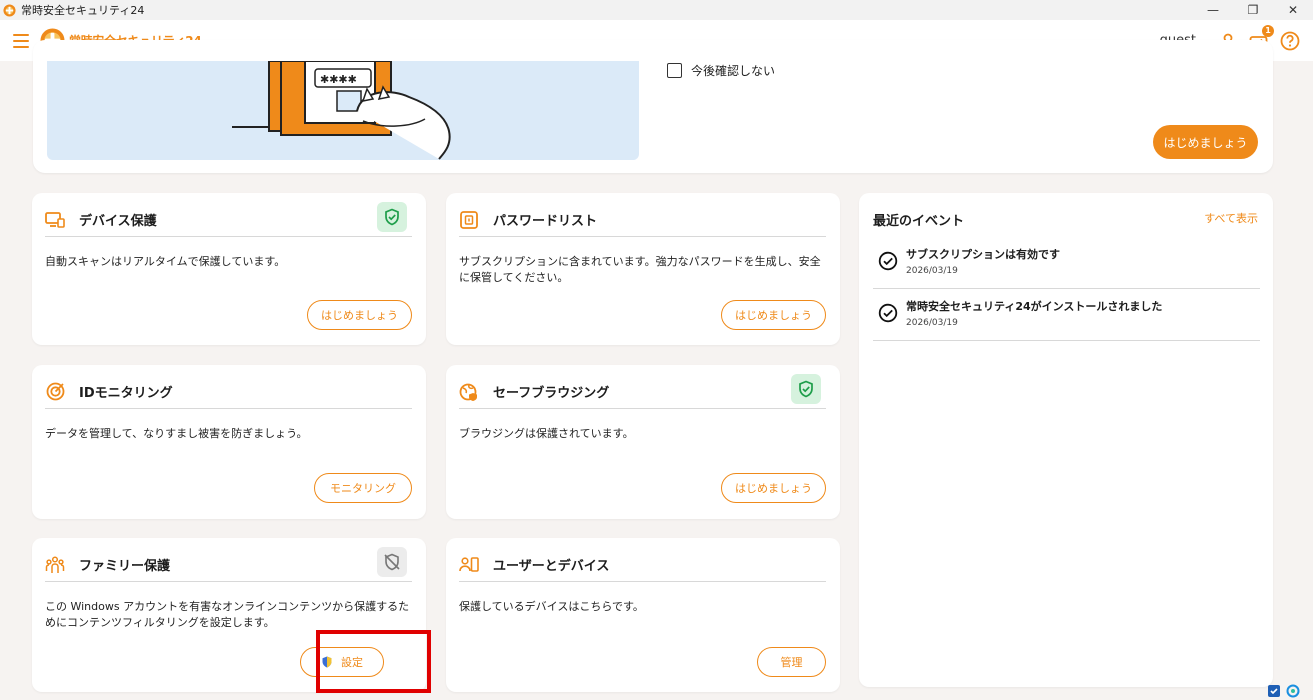 This screenshot has height=700, width=1313. I want to click on card-title: ファミリー保護, so click(125, 566).